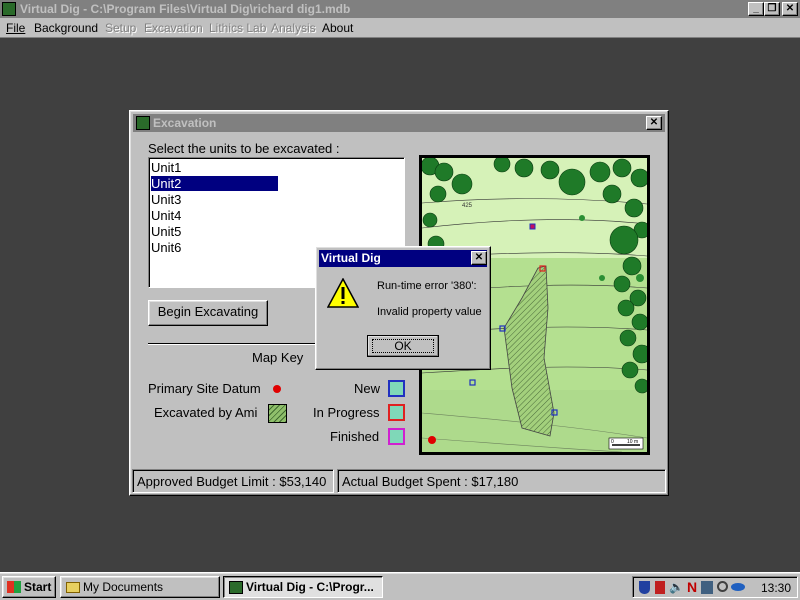 The image size is (800, 600). Describe the element at coordinates (644, 587) in the screenshot. I see `shield-icon` at that location.